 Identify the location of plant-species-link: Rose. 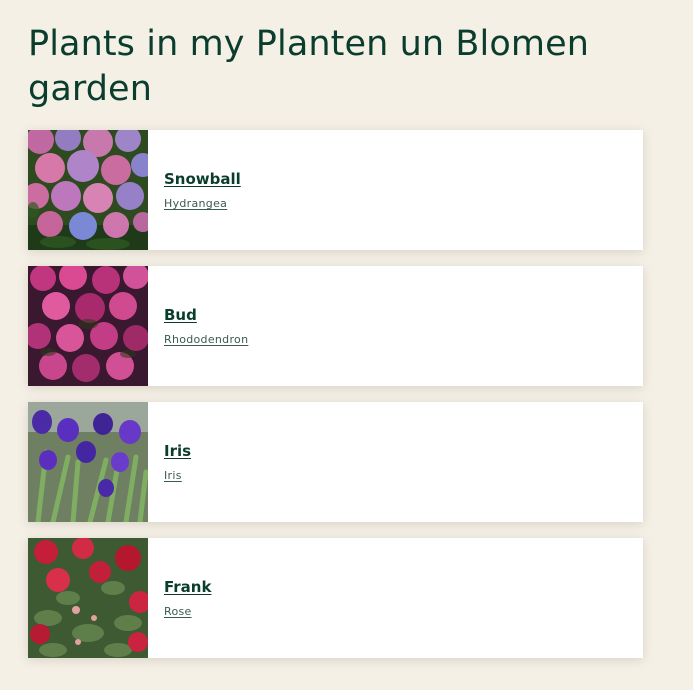
(187, 611).